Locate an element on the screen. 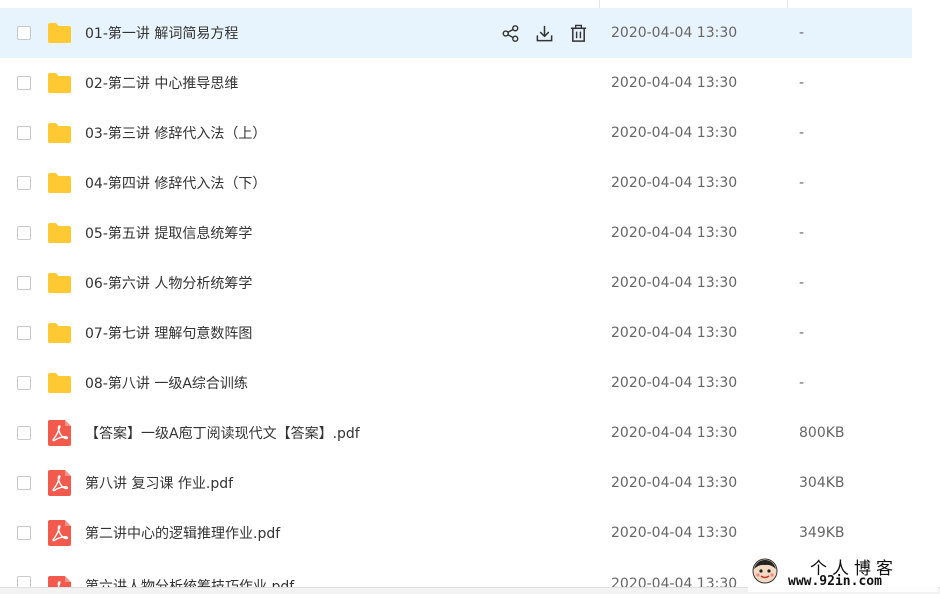 The height and width of the screenshot is (594, 940). folder-row: 02-第二讲 中心推导思维 2020-04-04 13:30 - is located at coordinates (456, 83).